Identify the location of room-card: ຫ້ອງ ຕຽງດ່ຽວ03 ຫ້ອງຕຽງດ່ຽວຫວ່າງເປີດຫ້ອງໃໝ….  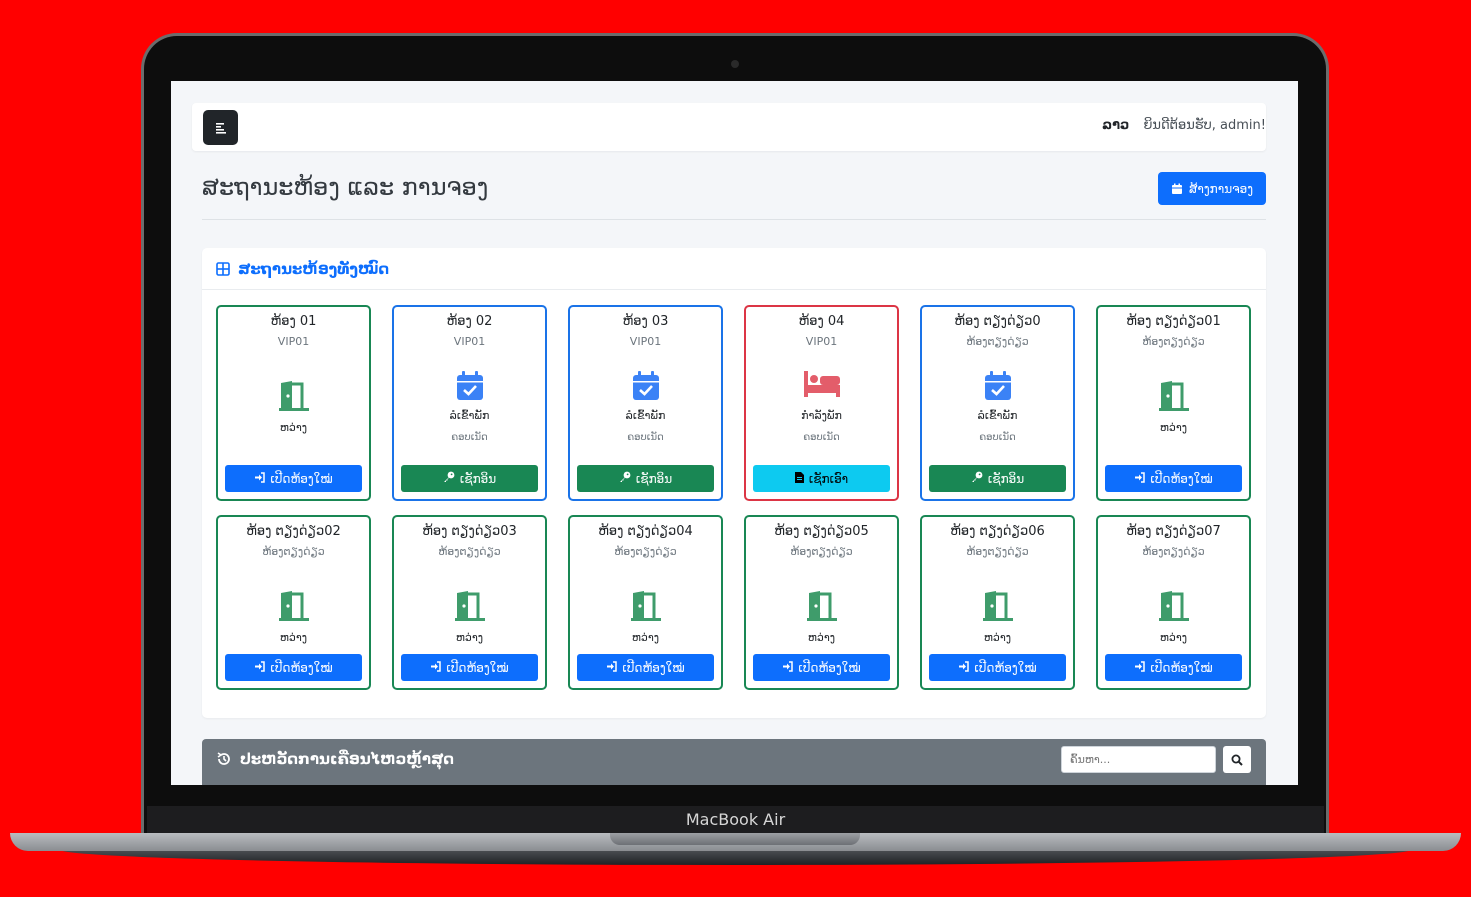
(469, 602).